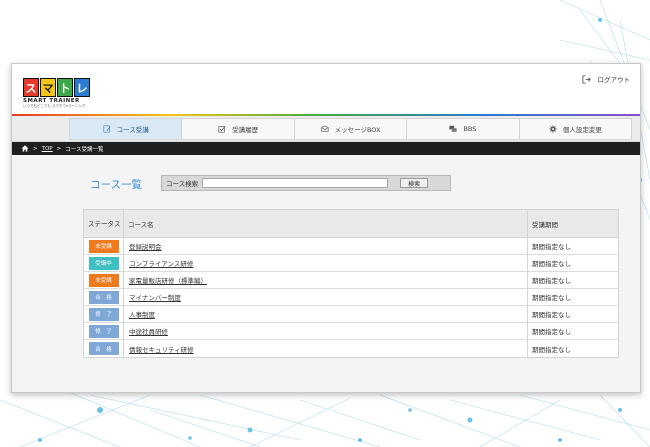 This screenshot has height=447, width=650. Describe the element at coordinates (351, 348) in the screenshot. I see `table-row: 合 格 情報セキュリティ研修 期間指定なし` at that location.